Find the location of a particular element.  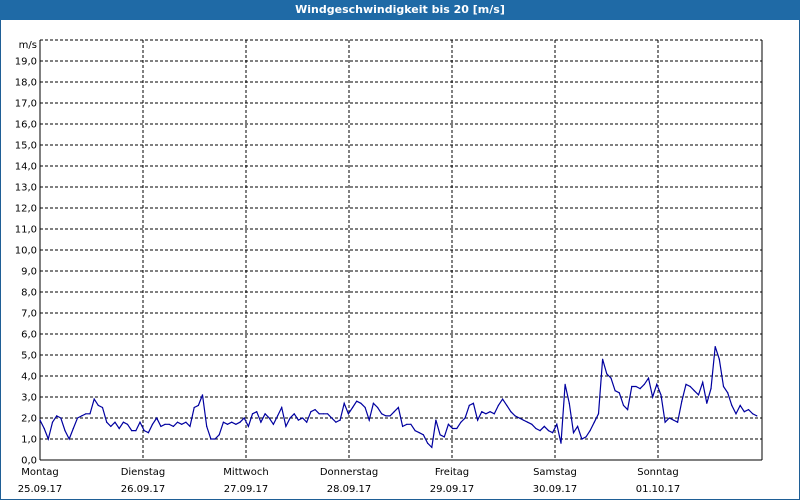

y-tick-label: 10,0 is located at coordinates (26, 251).